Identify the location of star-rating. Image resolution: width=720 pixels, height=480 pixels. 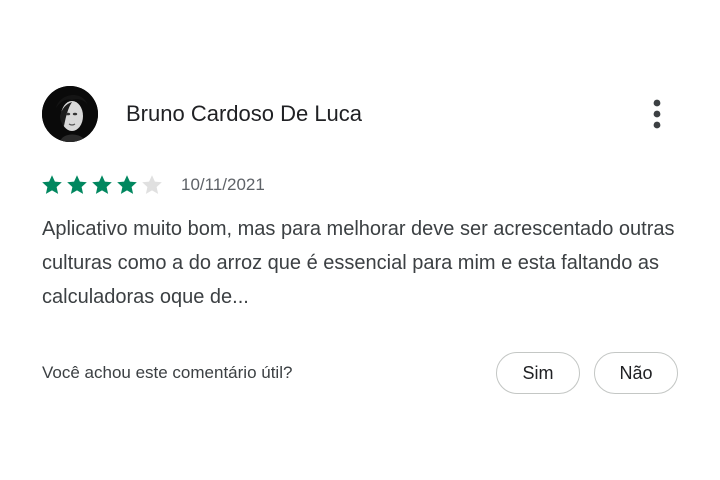
(102, 185).